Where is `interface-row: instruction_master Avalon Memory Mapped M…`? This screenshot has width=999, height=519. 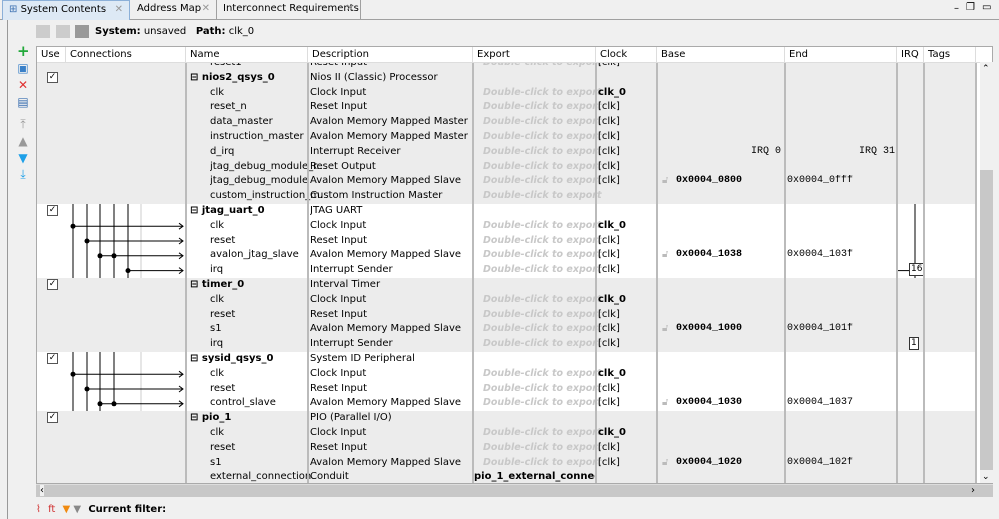 interface-row: instruction_master Avalon Memory Mapped M… is located at coordinates (507, 137).